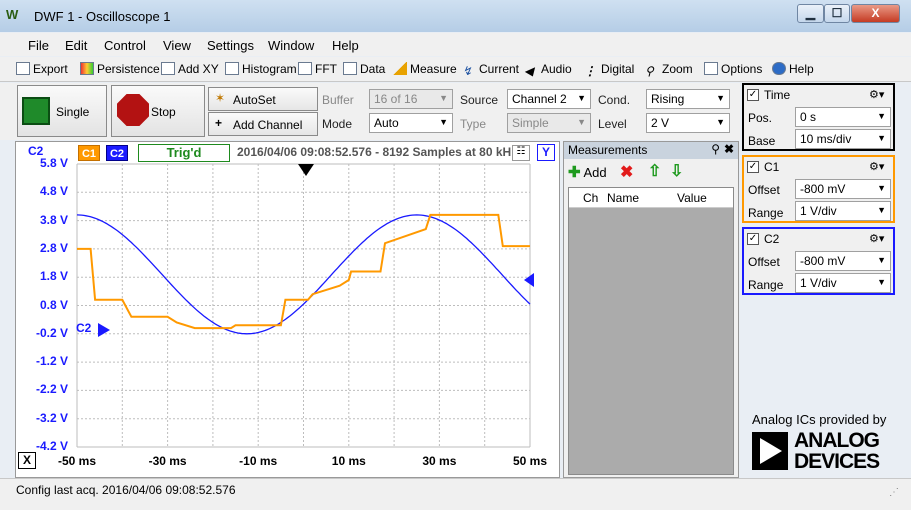 This screenshot has width=911, height=510. I want to click on buffer-select: 16 of 16 ▼, so click(411, 99).